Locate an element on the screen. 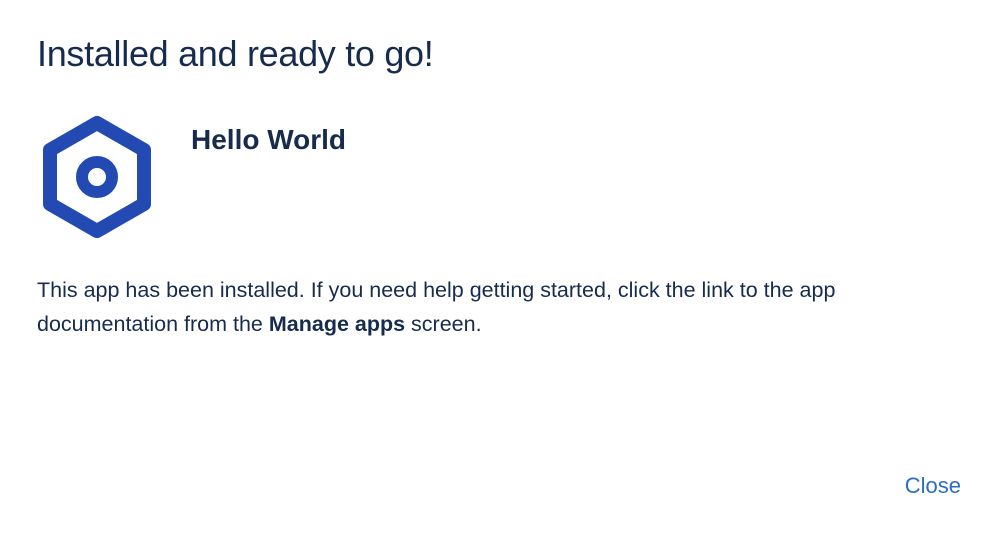 This screenshot has width=999, height=553. description-text-end: screen. is located at coordinates (443, 324).